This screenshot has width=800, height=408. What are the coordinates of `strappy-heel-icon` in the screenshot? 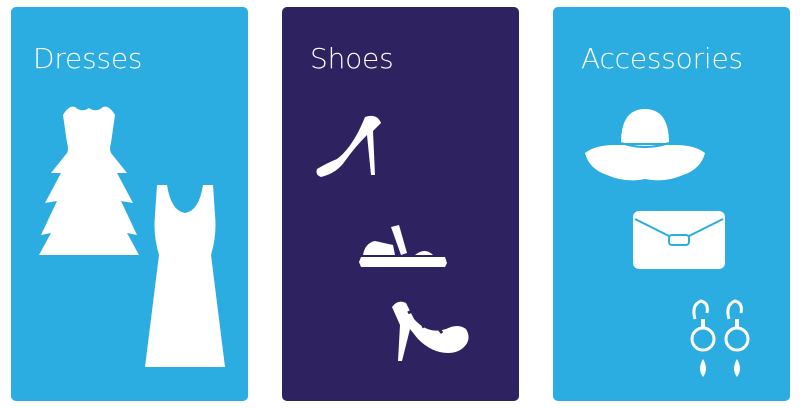 It's located at (429, 330).